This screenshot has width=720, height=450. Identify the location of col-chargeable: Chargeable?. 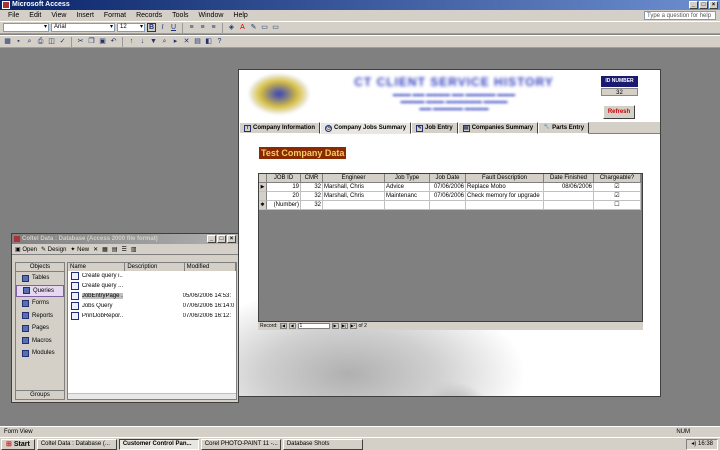
(617, 178).